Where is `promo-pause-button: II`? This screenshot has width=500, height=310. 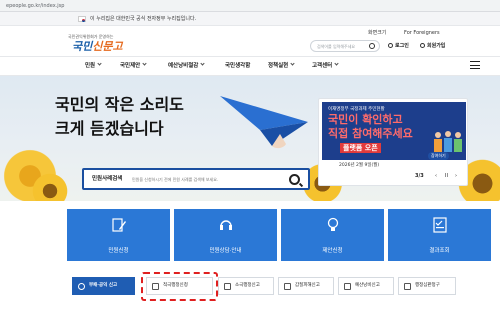
promo-pause-button: II is located at coordinates (446, 176).